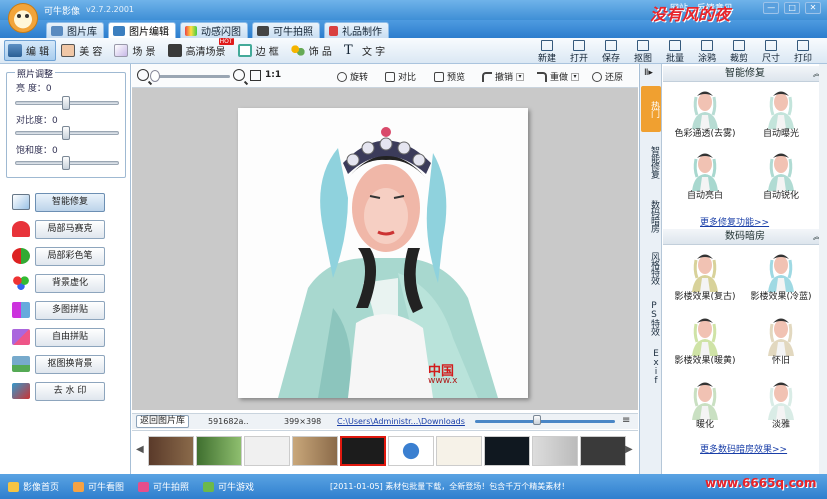 The image size is (827, 499). I want to click on more-darkroom-link: 更多数码暗房效果>>, so click(743, 448).